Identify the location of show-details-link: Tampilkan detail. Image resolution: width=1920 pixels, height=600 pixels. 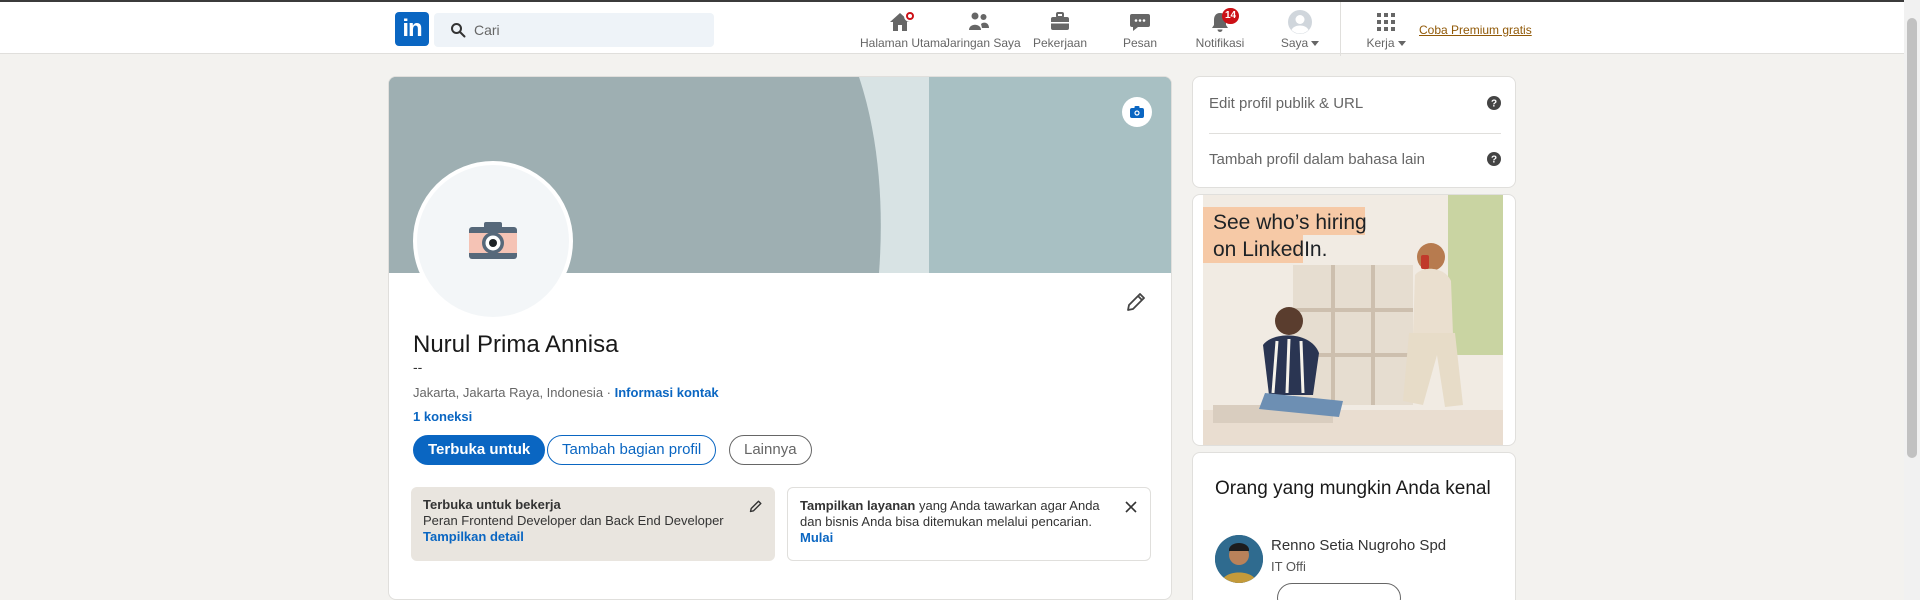
(593, 537).